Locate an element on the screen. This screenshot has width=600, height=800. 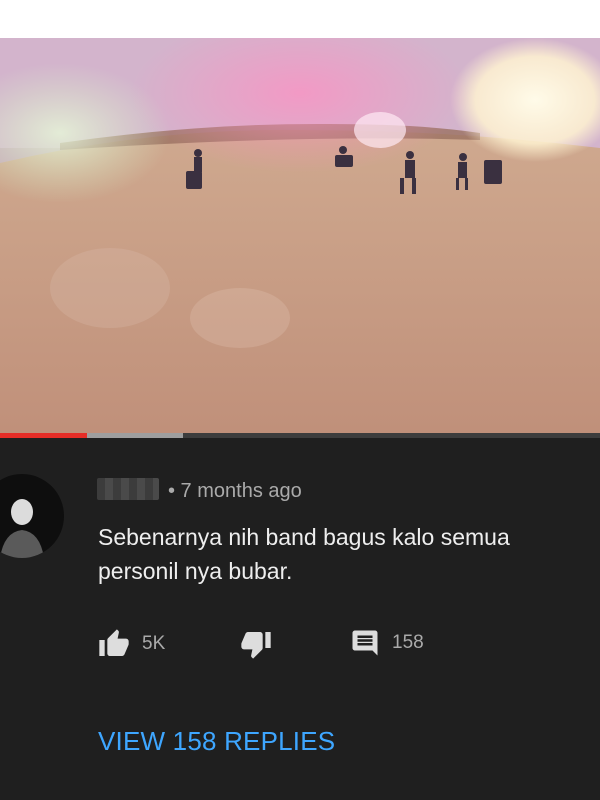
avatar is located at coordinates (32, 516).